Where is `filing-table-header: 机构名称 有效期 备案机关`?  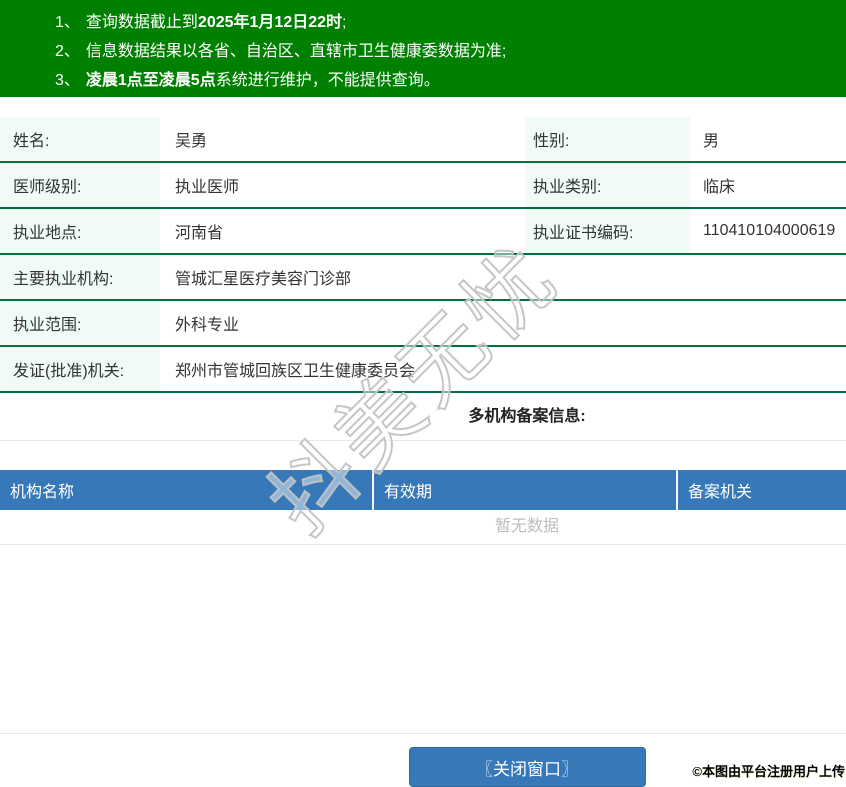 filing-table-header: 机构名称 有效期 备案机关 is located at coordinates (423, 490).